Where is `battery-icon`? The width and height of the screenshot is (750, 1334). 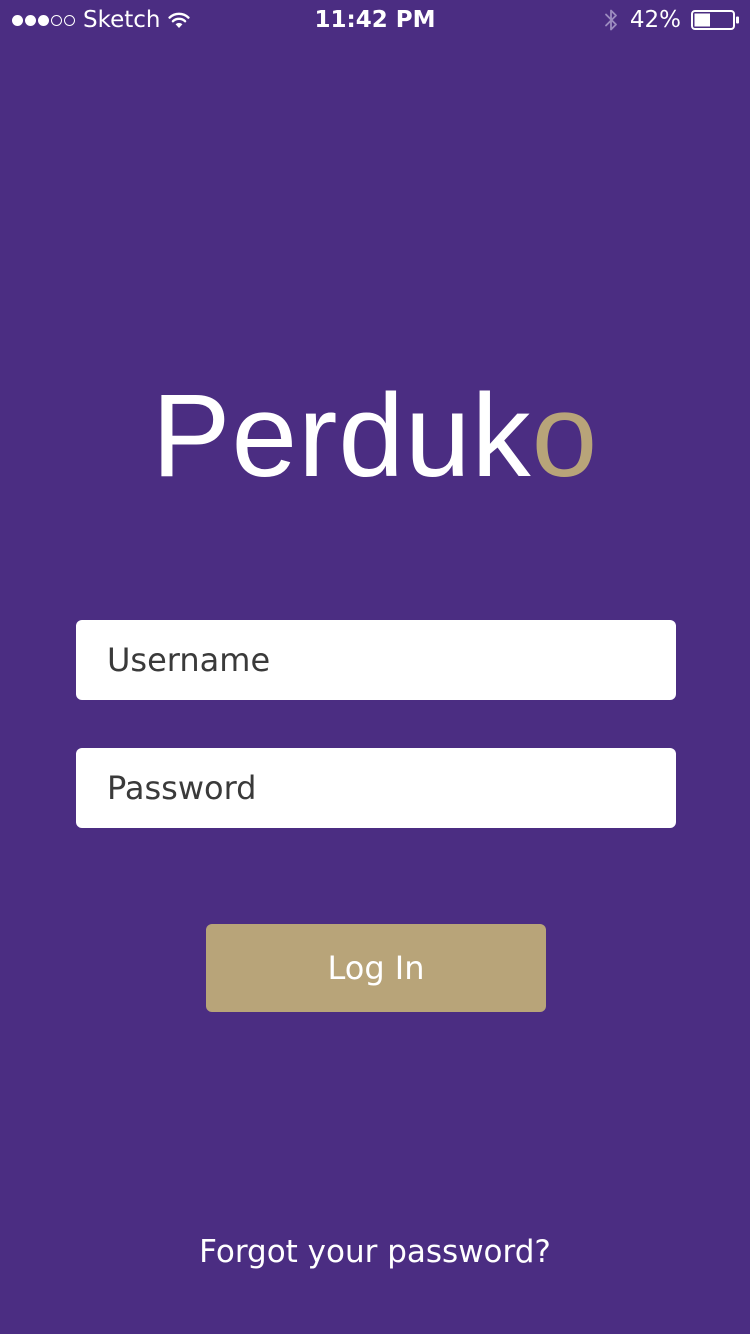 battery-icon is located at coordinates (715, 20).